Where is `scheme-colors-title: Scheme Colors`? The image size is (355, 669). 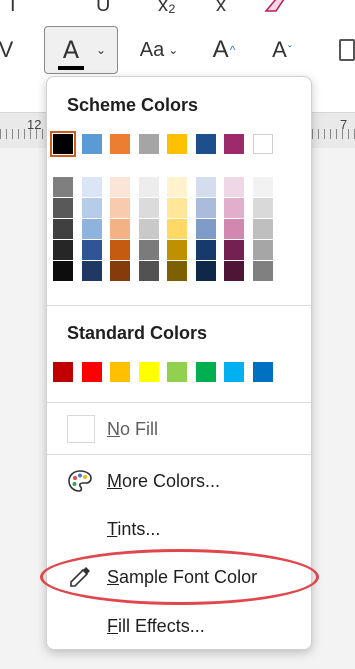 scheme-colors-title: Scheme Colors is located at coordinates (133, 105).